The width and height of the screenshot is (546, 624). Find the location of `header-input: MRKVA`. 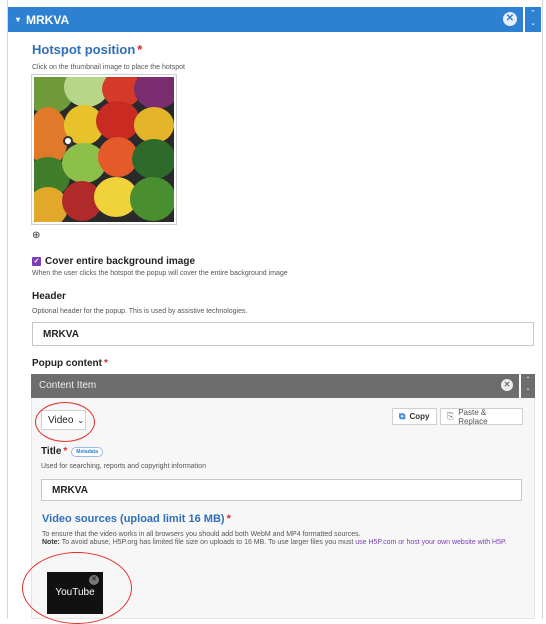

header-input: MRKVA is located at coordinates (283, 334).